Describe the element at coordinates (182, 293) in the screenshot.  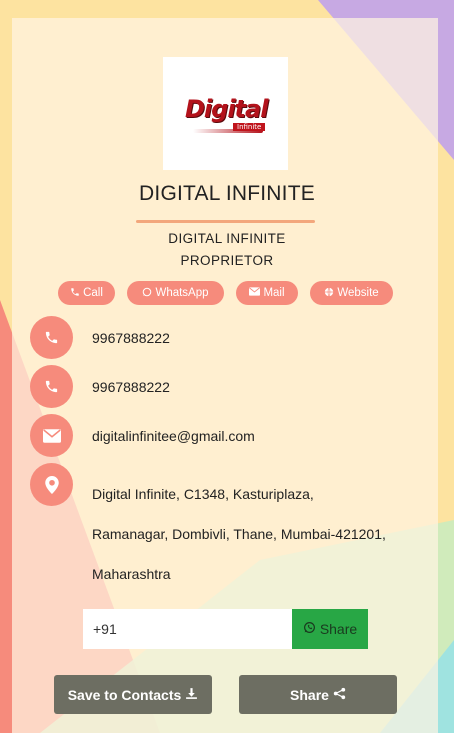
I see `whatsapp-label: WhatsApp` at that location.